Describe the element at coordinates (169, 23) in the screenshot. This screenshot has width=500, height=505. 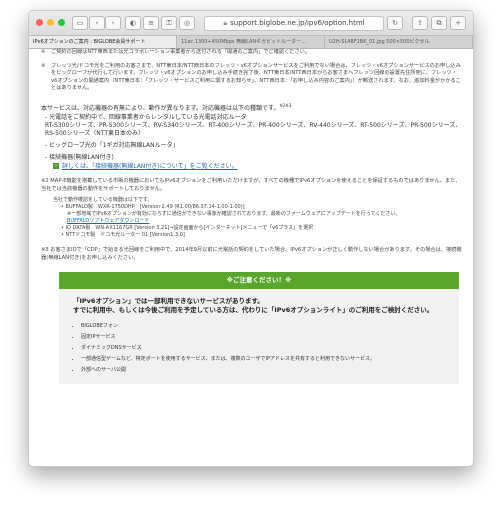
I see `password-icon: ⚿` at that location.